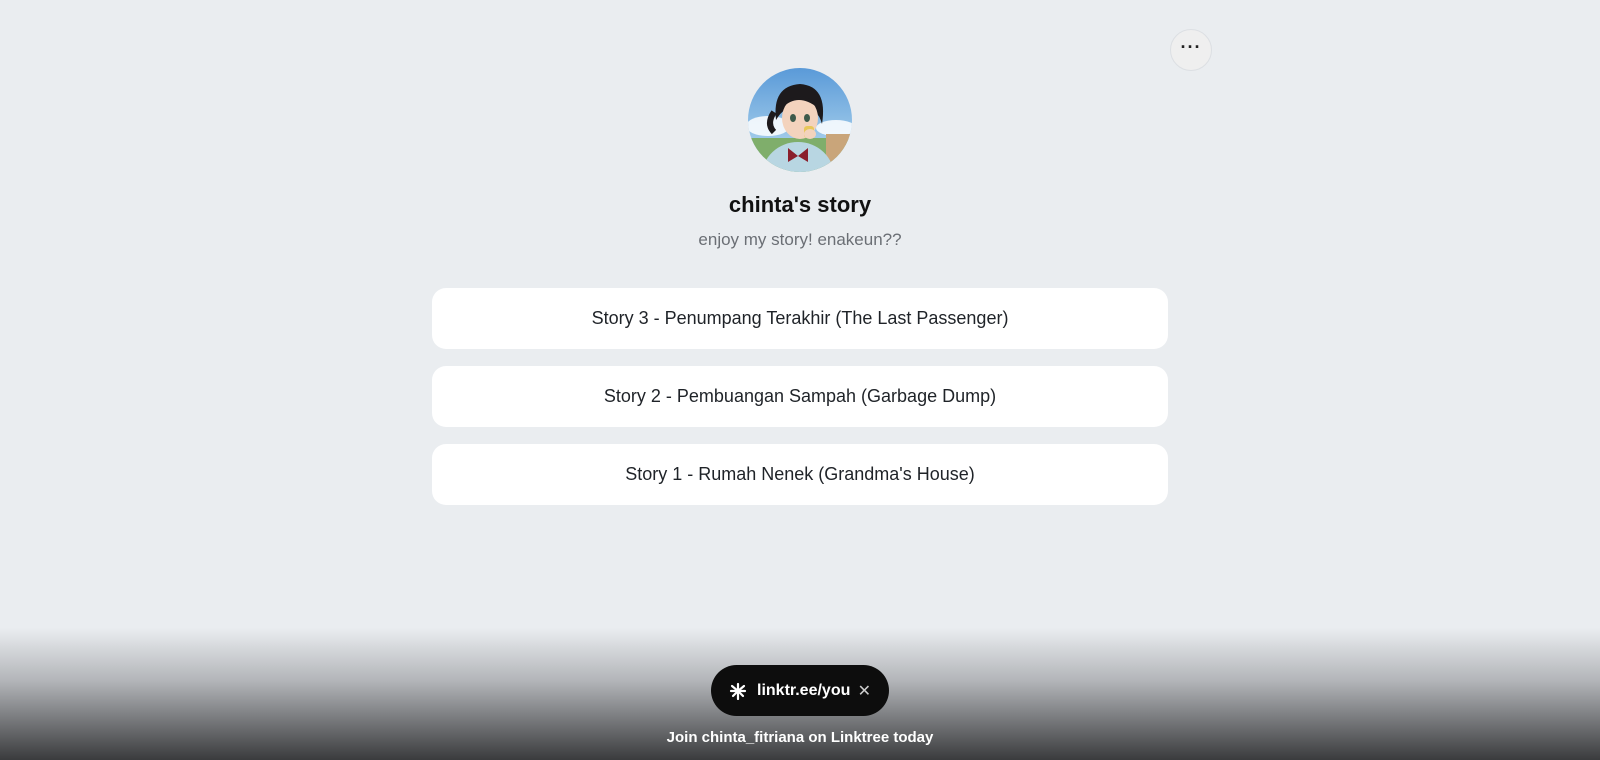 This screenshot has width=1600, height=760. I want to click on join-linktree-text: Join chinta_fitriana on Linktree today, so click(800, 737).